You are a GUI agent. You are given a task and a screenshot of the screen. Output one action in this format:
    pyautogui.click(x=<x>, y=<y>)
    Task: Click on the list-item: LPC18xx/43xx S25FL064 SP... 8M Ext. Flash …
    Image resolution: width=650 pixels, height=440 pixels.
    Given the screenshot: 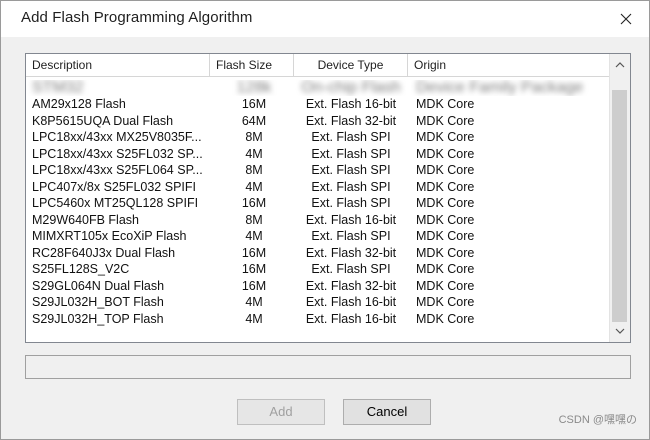 What is the action you would take?
    pyautogui.click(x=318, y=170)
    